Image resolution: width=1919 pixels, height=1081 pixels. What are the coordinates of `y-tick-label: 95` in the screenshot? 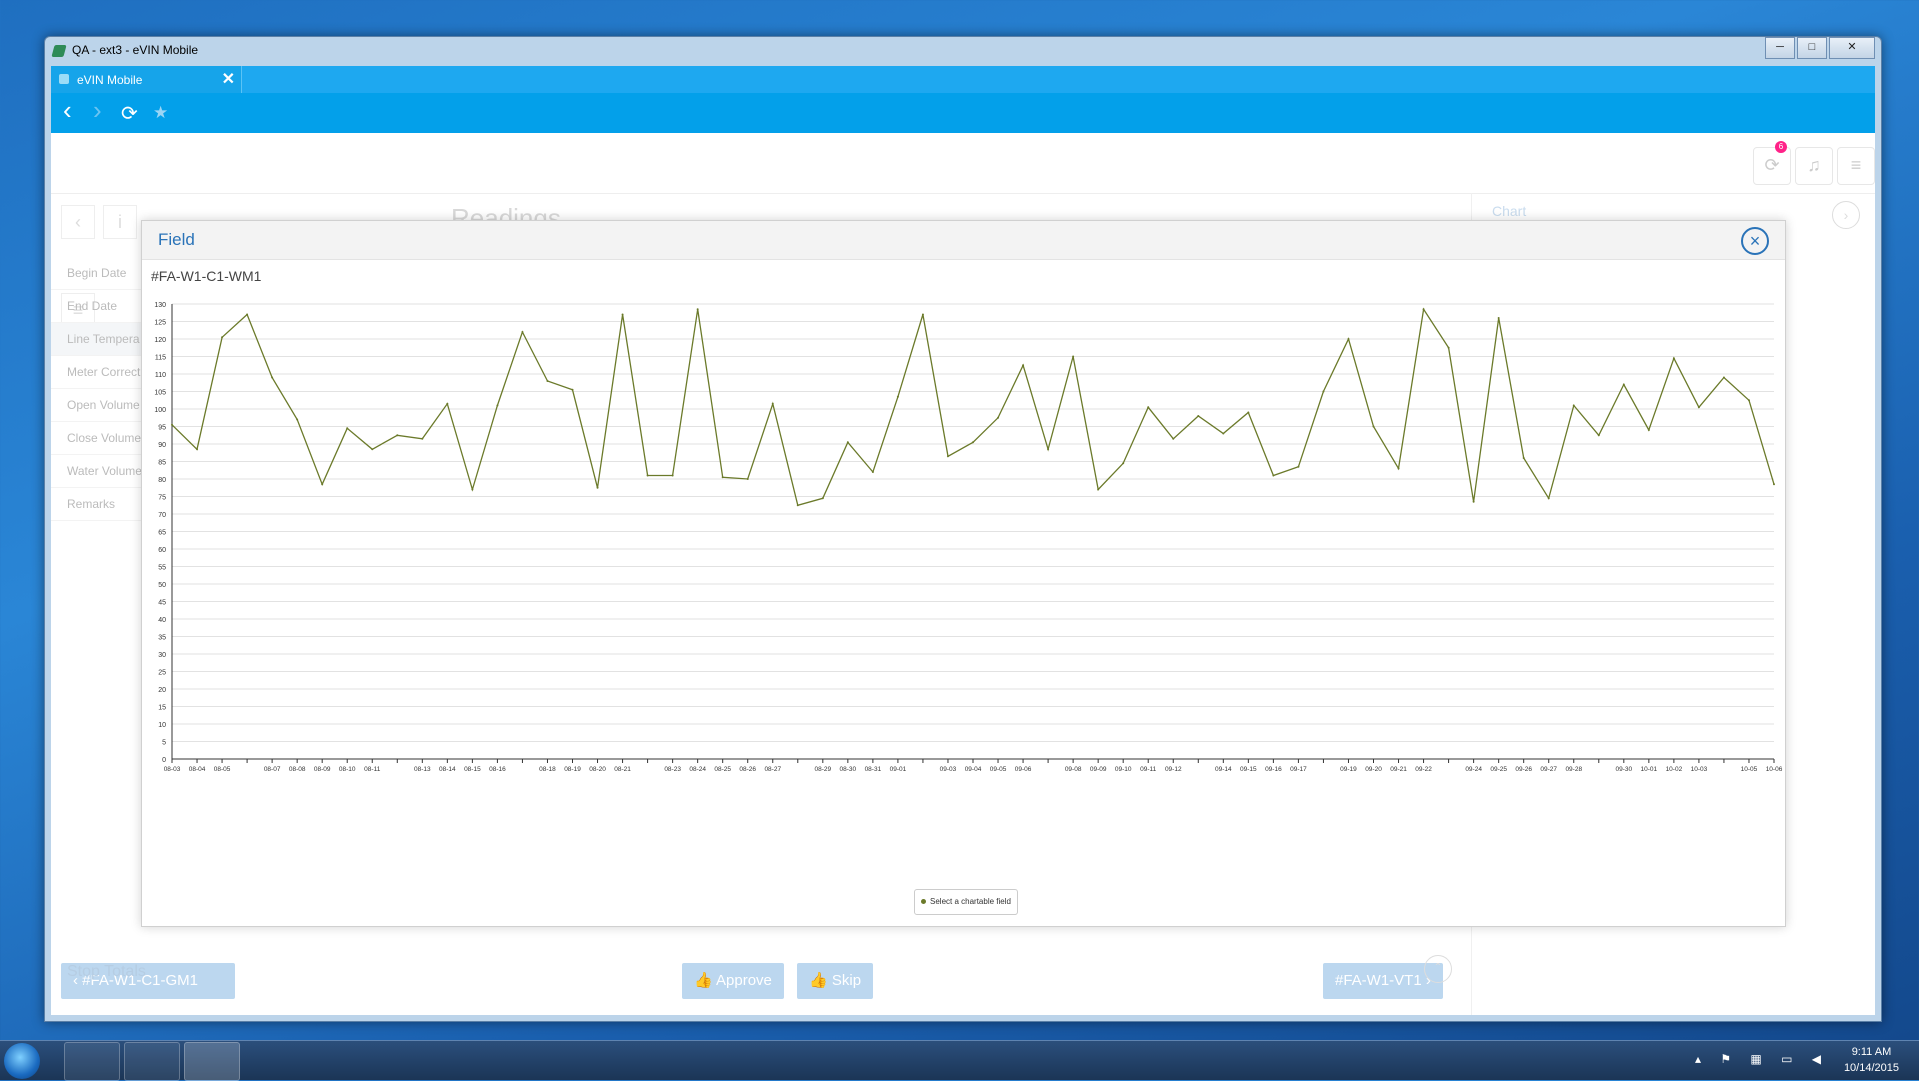 It's located at (162, 428).